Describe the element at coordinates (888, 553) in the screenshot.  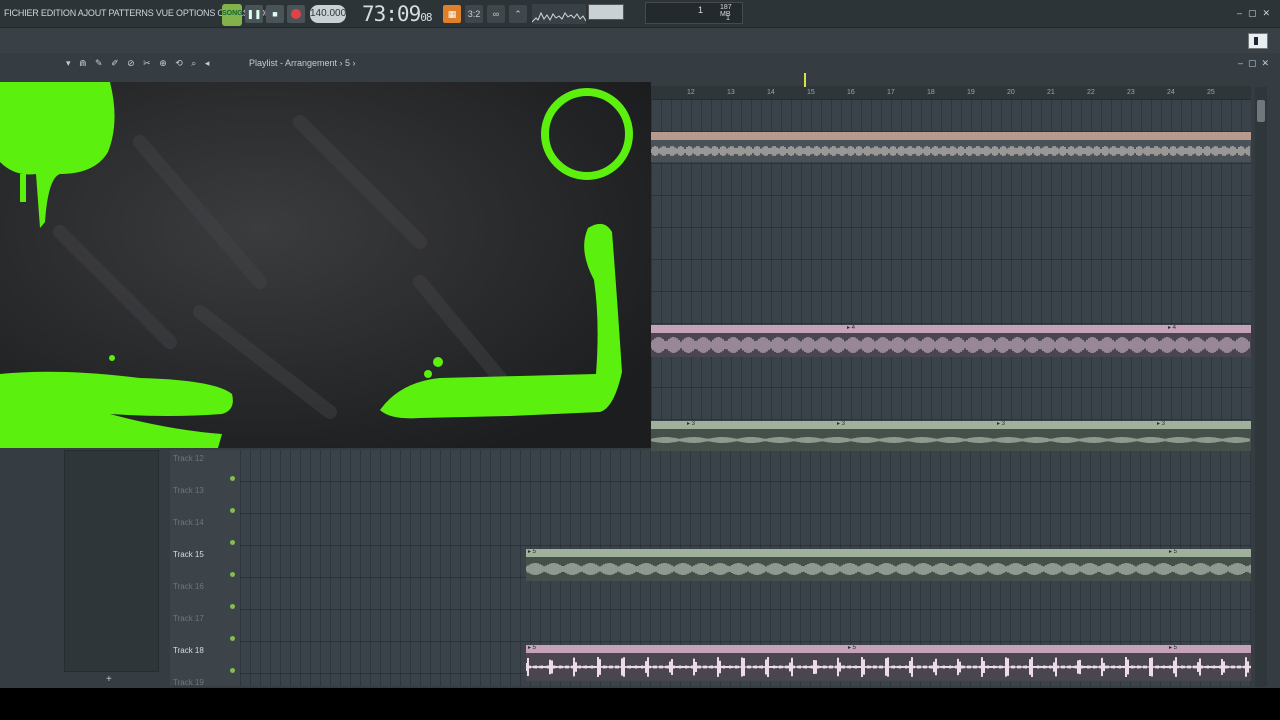
I see `clip-header: ▸ 5 ▸ 5` at that location.